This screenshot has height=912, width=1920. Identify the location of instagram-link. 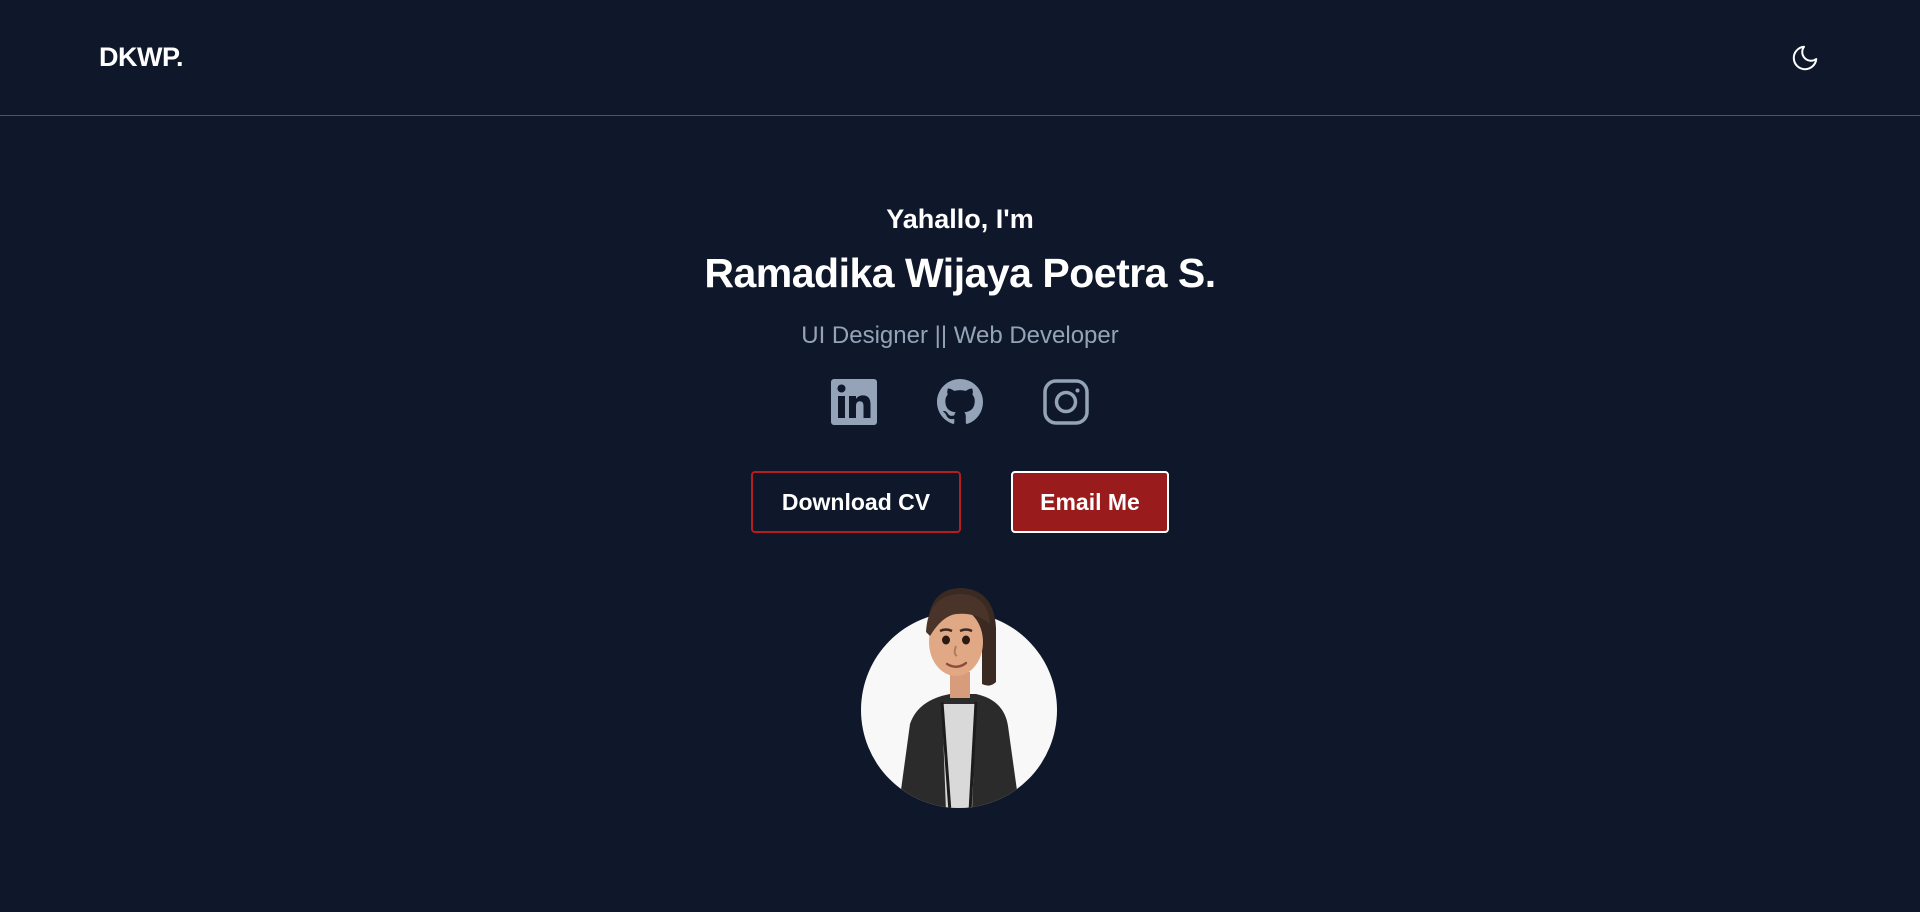
(1066, 402).